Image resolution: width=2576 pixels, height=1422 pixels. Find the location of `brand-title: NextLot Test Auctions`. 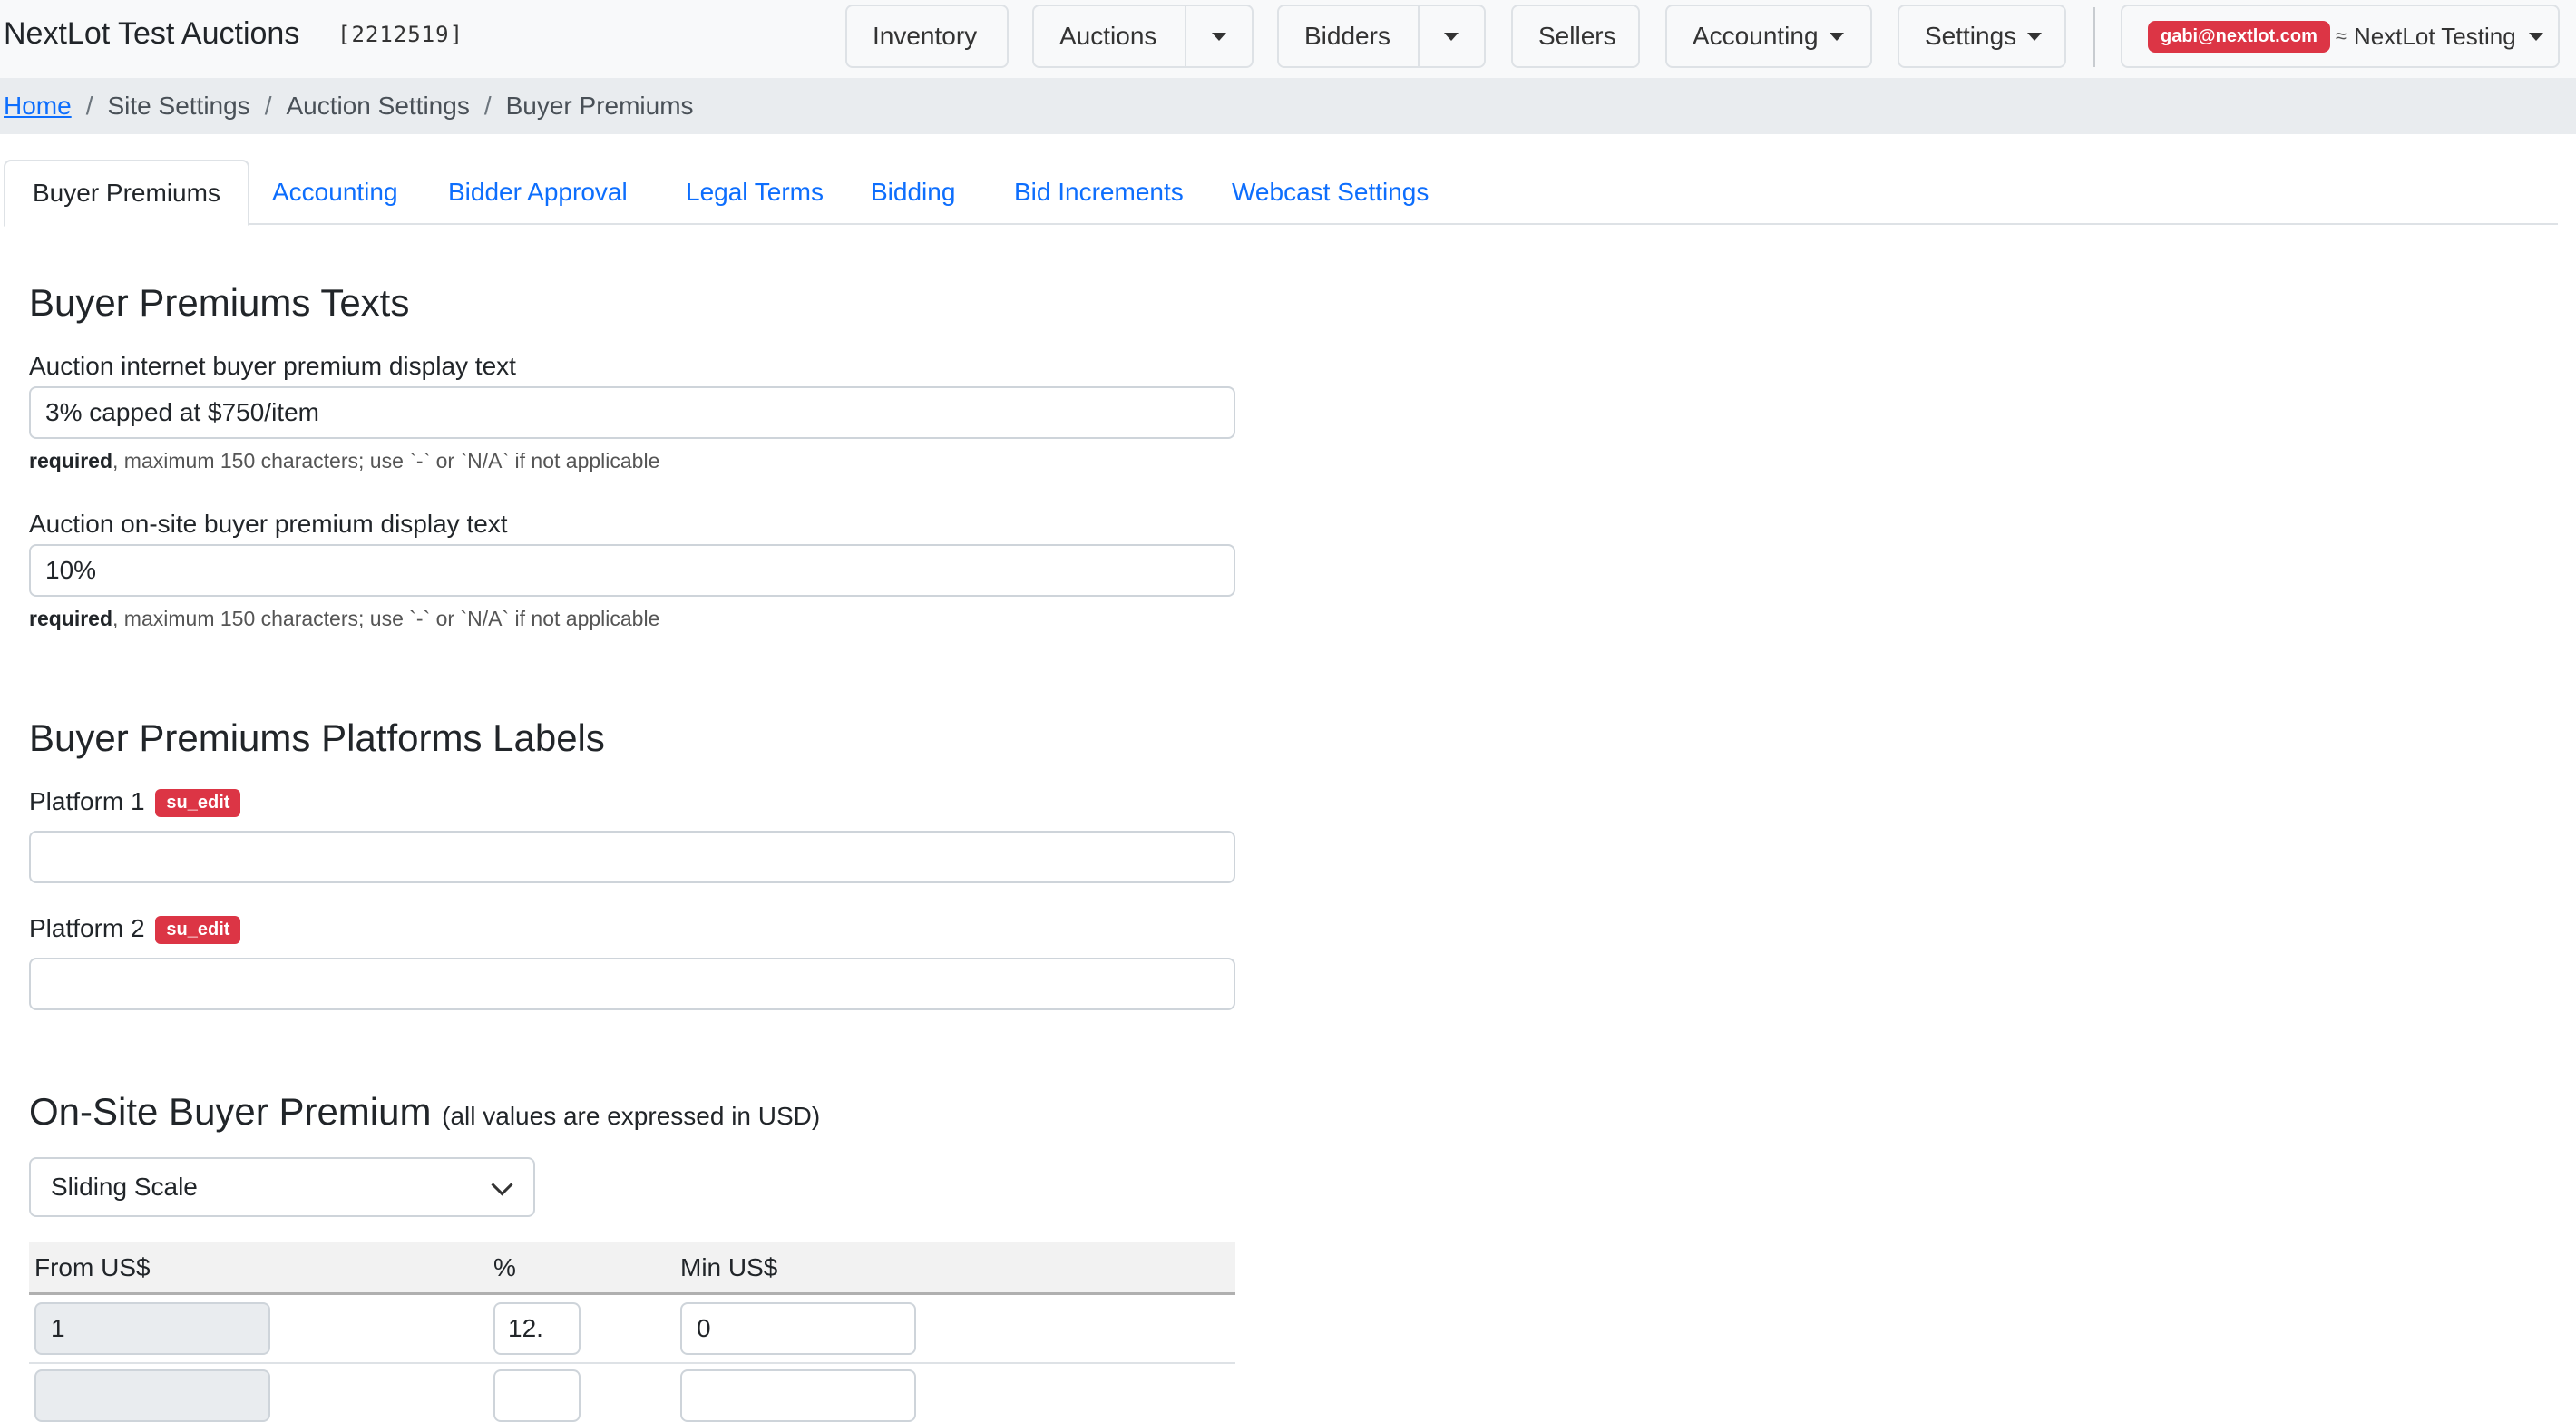

brand-title: NextLot Test Auctions is located at coordinates (151, 34).